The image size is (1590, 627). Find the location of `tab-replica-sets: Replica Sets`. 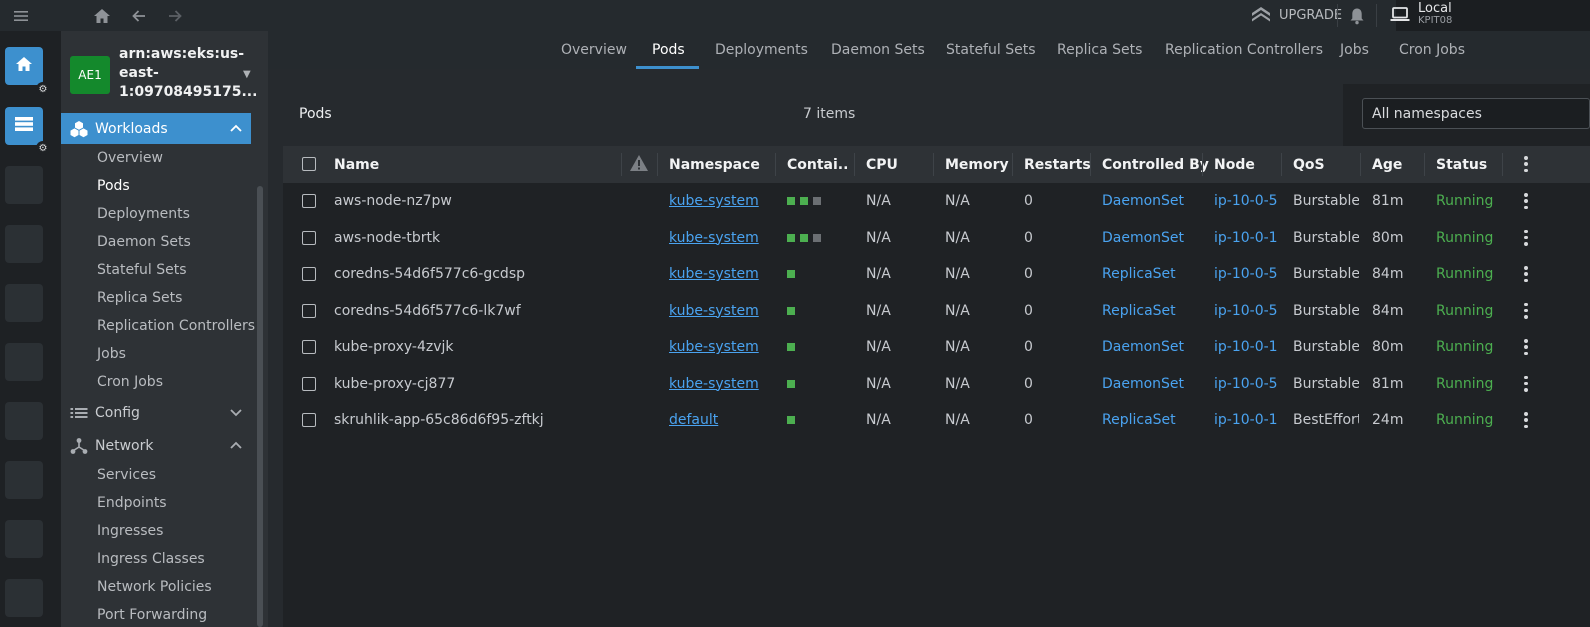

tab-replica-sets: Replica Sets is located at coordinates (1099, 50).